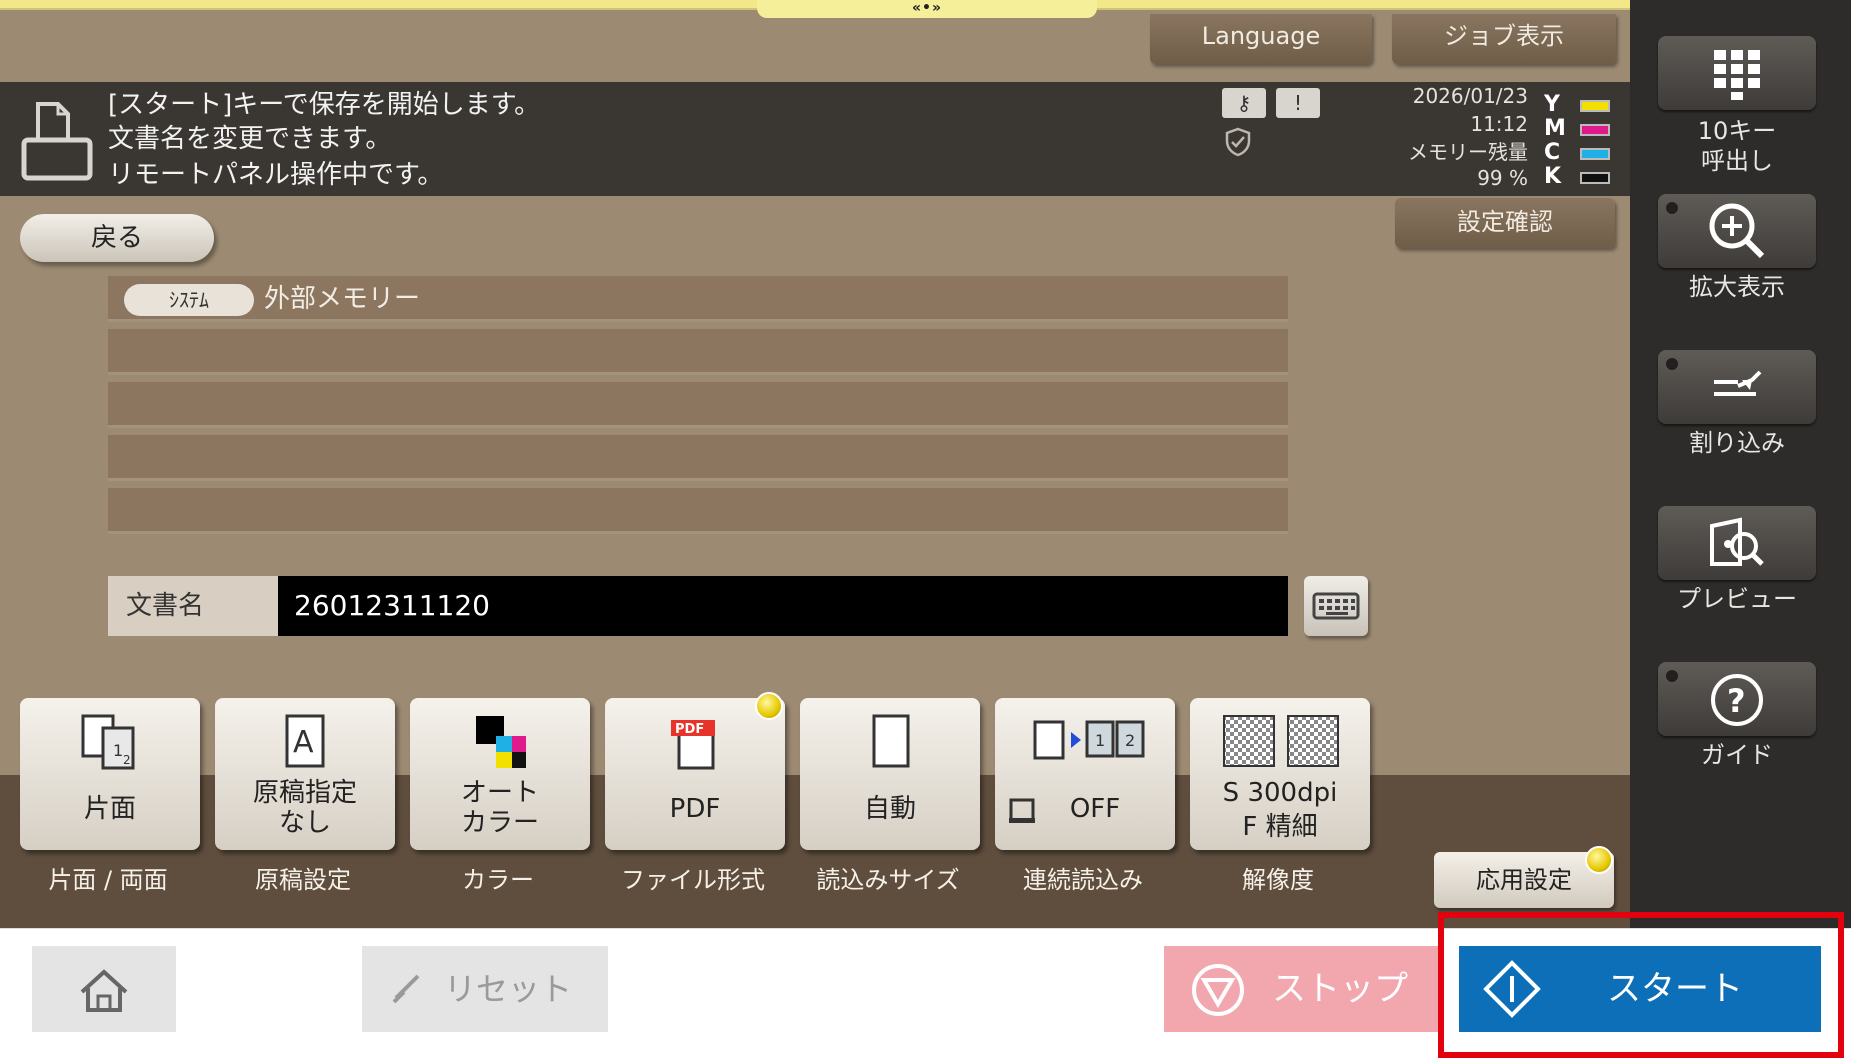 Image resolution: width=1851 pixels, height=1060 pixels. I want to click on original-value-2: なし, so click(304, 823).